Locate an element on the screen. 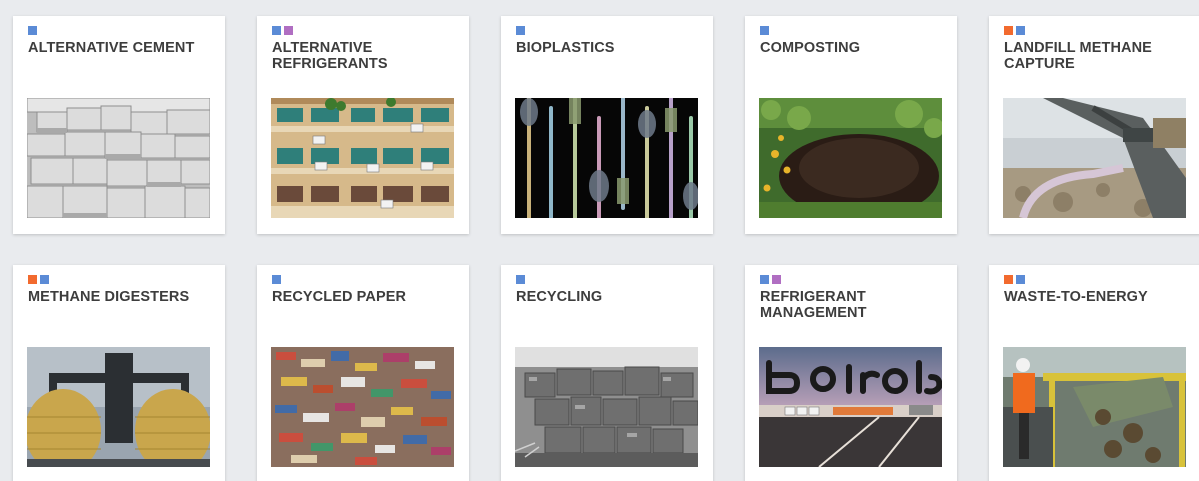 The height and width of the screenshot is (481, 1199). card-title: RECYCLING is located at coordinates (559, 297).